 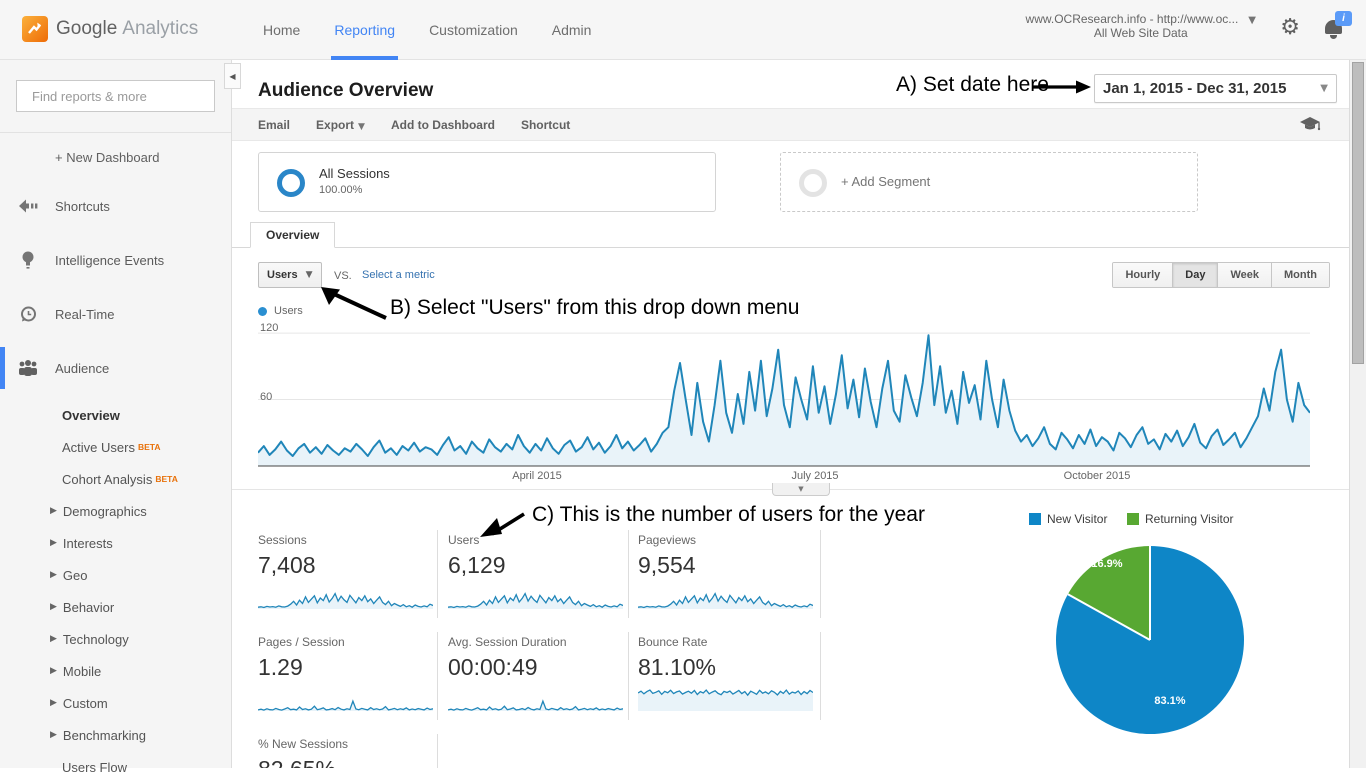 I want to click on returning-visitor-percent: 16.9%, so click(x=1107, y=564).